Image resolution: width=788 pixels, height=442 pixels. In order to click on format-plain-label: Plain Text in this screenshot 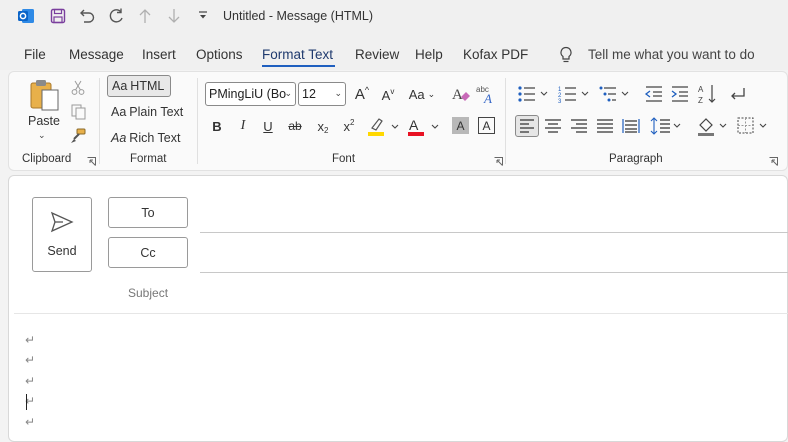, I will do `click(156, 112)`.